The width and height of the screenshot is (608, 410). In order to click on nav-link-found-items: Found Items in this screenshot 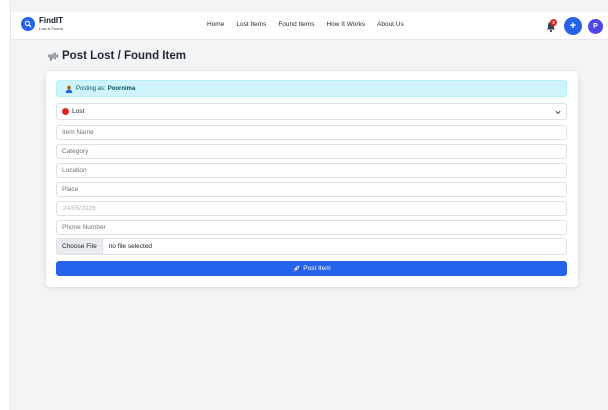, I will do `click(296, 24)`.